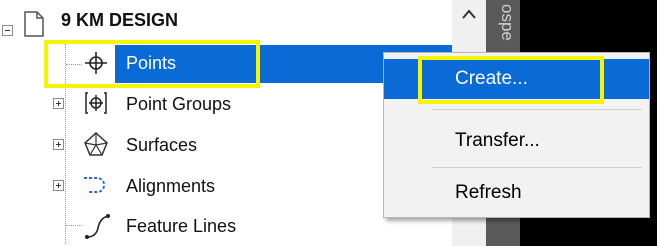  I want to click on point-group-icon, so click(96, 103).